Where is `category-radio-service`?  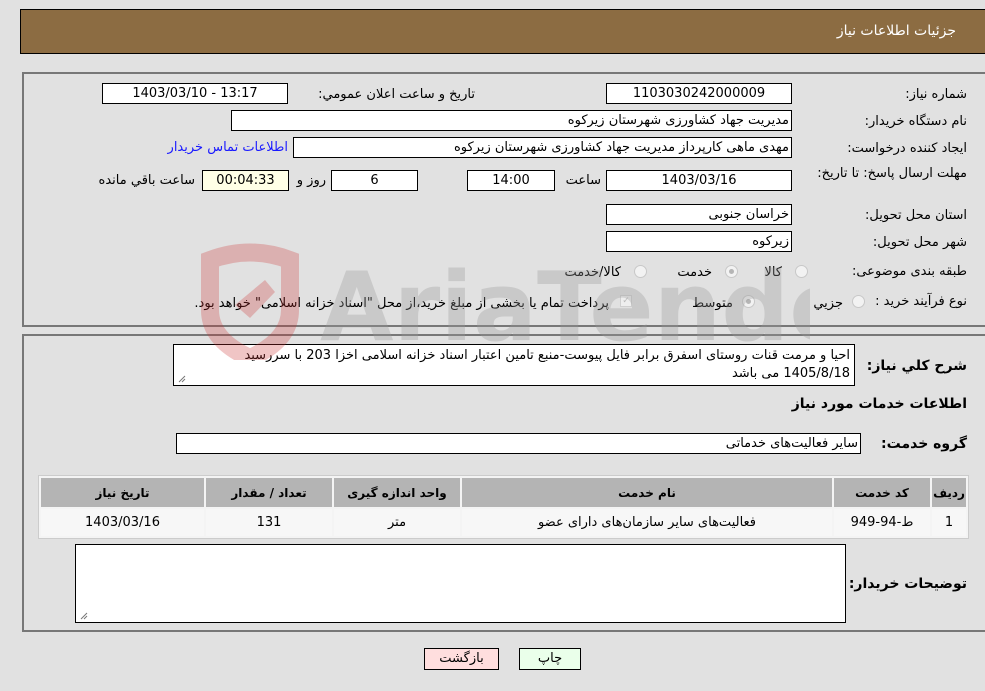 category-radio-service is located at coordinates (731, 271).